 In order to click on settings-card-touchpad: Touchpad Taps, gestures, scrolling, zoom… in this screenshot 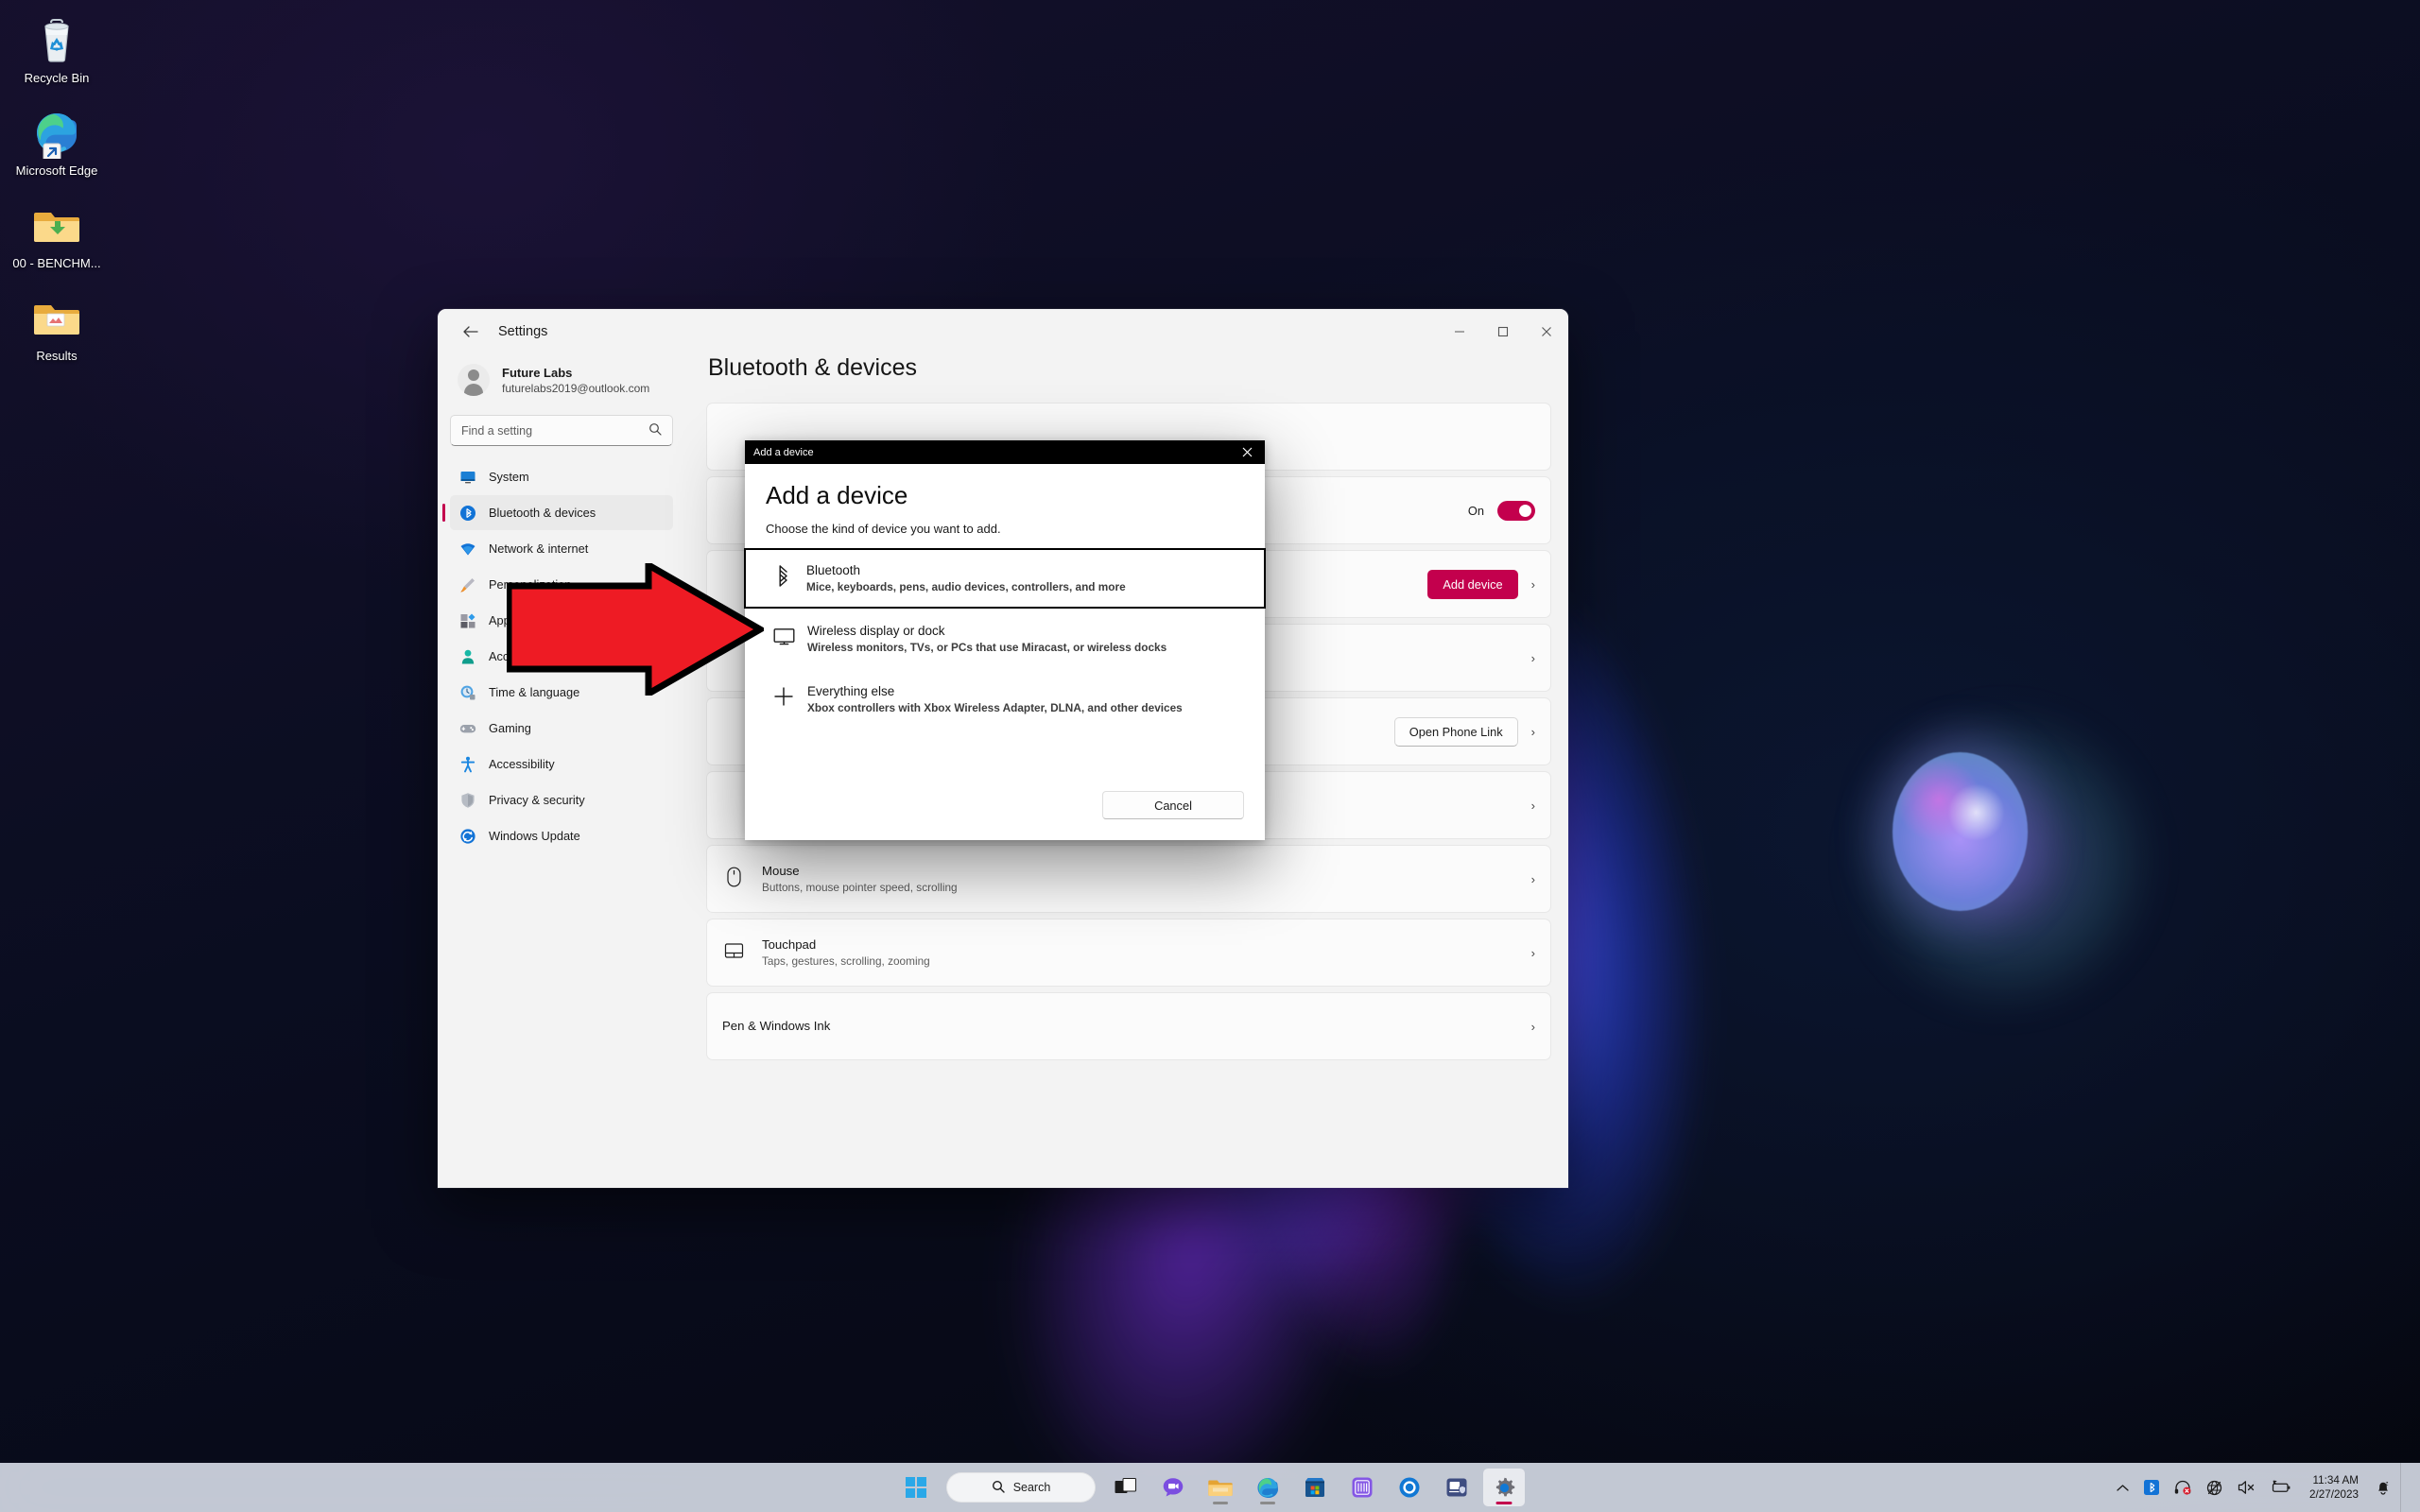, I will do `click(1128, 953)`.